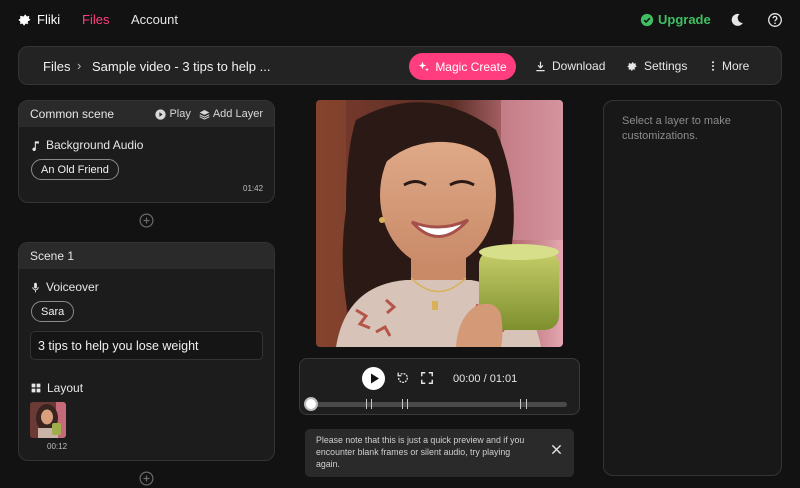 The image size is (800, 488). I want to click on voice-pill: Sara, so click(53, 311).